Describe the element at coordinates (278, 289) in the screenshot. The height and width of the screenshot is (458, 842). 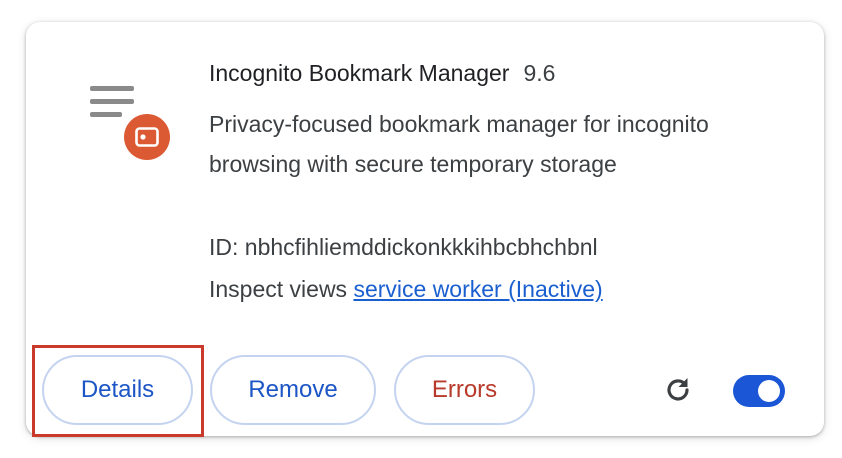
I see `inspect-views-label: Inspect views` at that location.